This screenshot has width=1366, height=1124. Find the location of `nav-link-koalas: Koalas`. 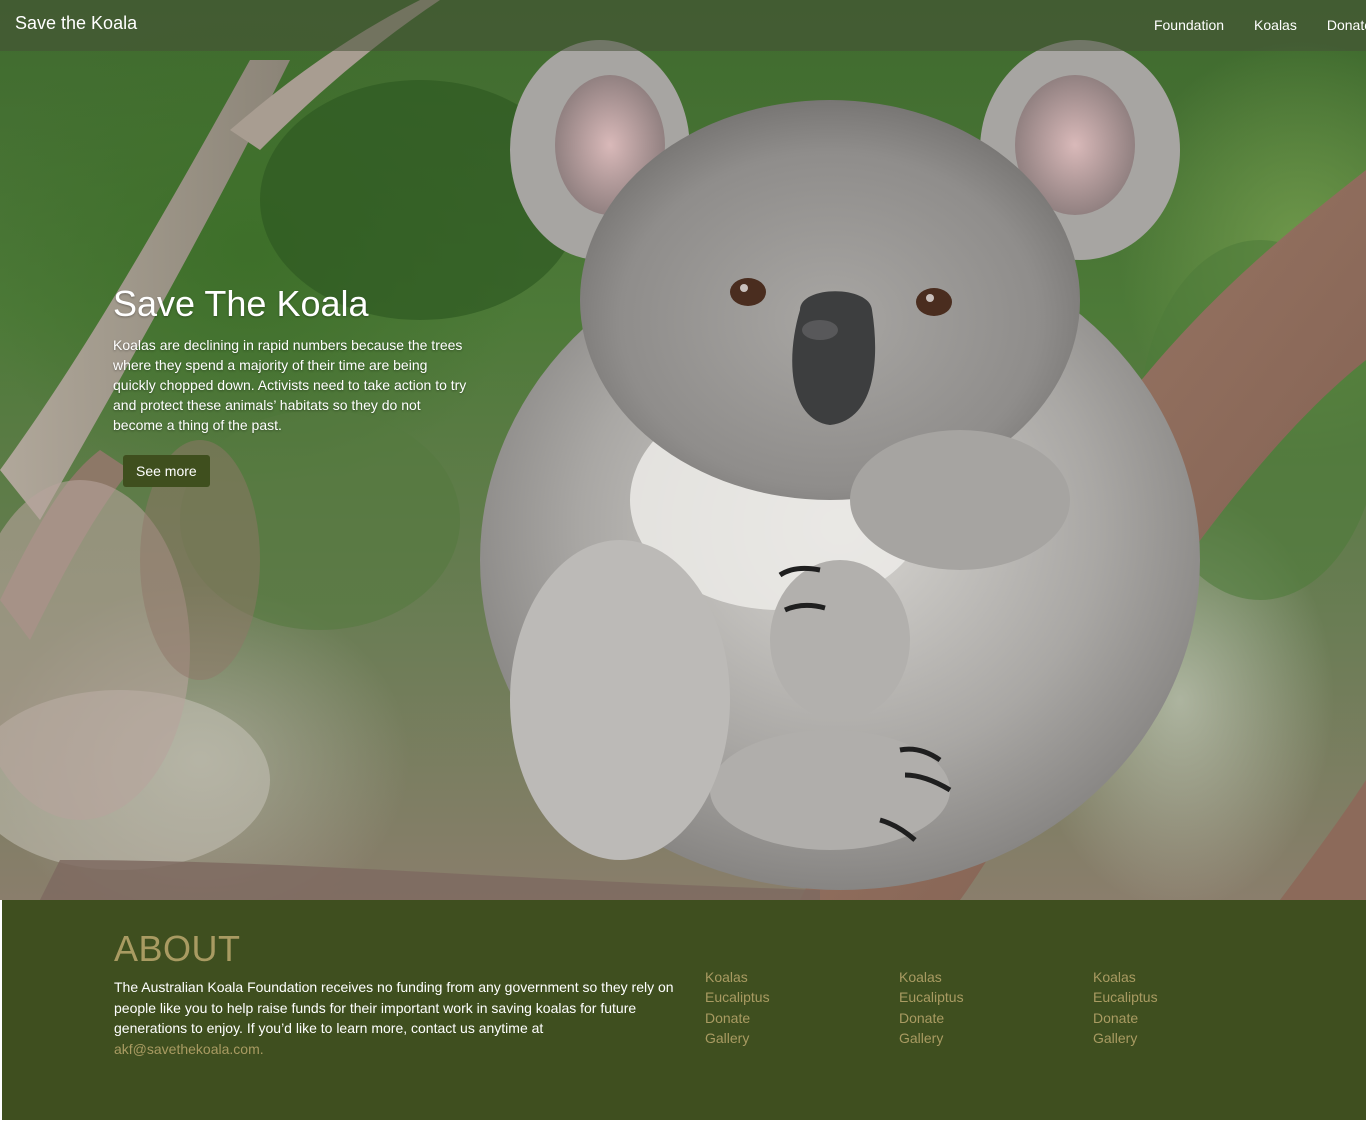

nav-link-koalas: Koalas is located at coordinates (1275, 25).